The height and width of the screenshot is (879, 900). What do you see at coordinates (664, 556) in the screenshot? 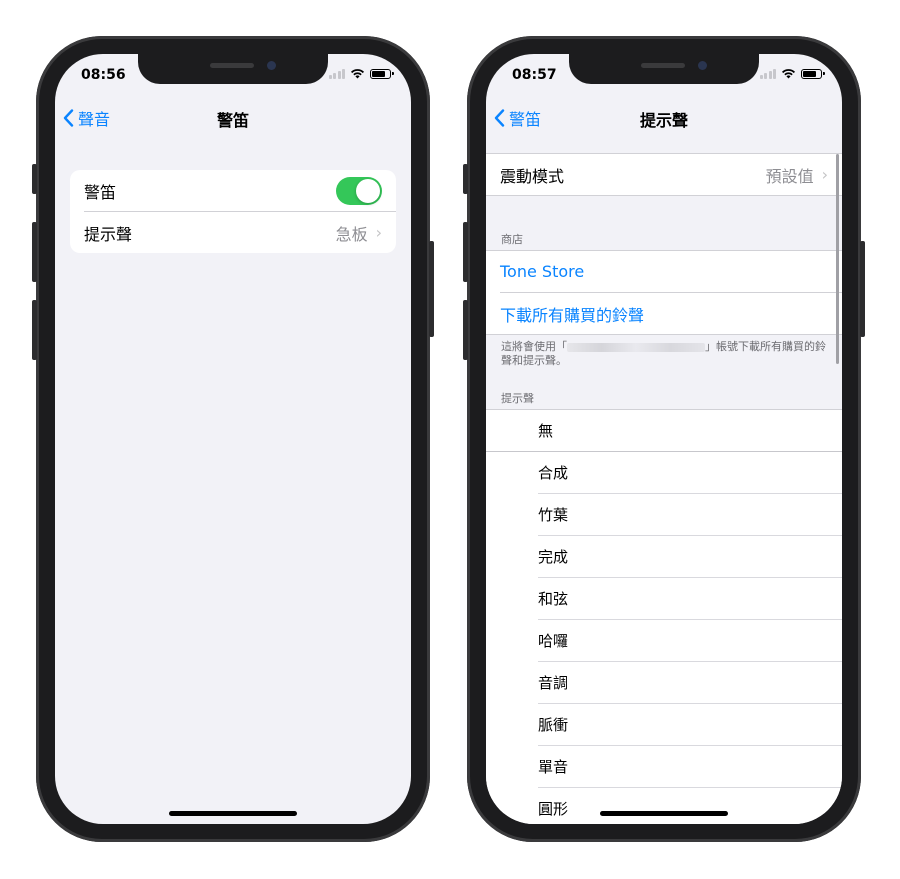
I see `tone-item: 完成` at bounding box center [664, 556].